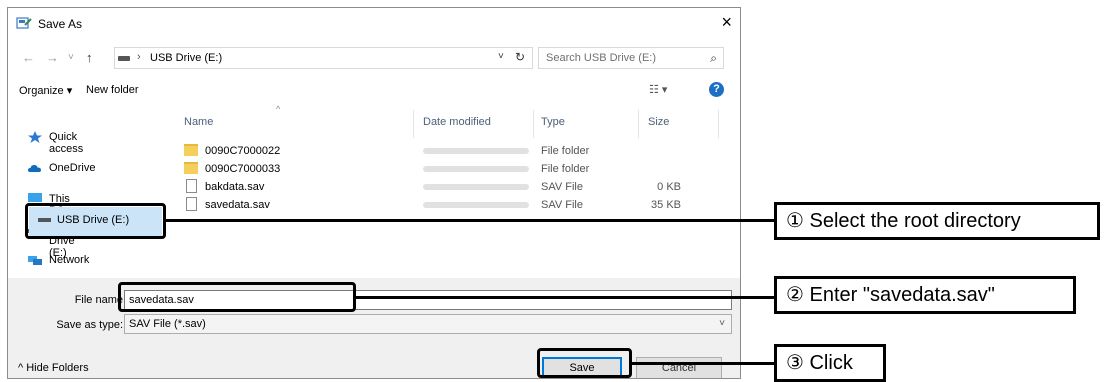 This screenshot has width=1107, height=382. I want to click on recent-locations-icon: ˅, so click(71, 57).